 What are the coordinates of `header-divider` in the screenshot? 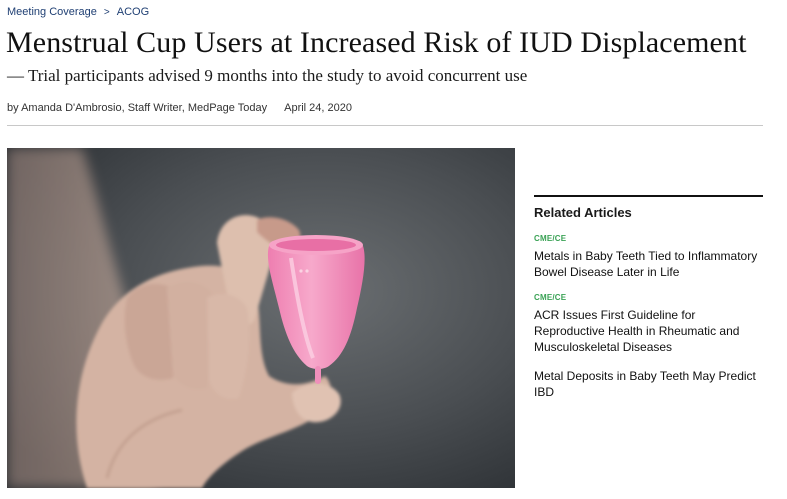 It's located at (385, 125).